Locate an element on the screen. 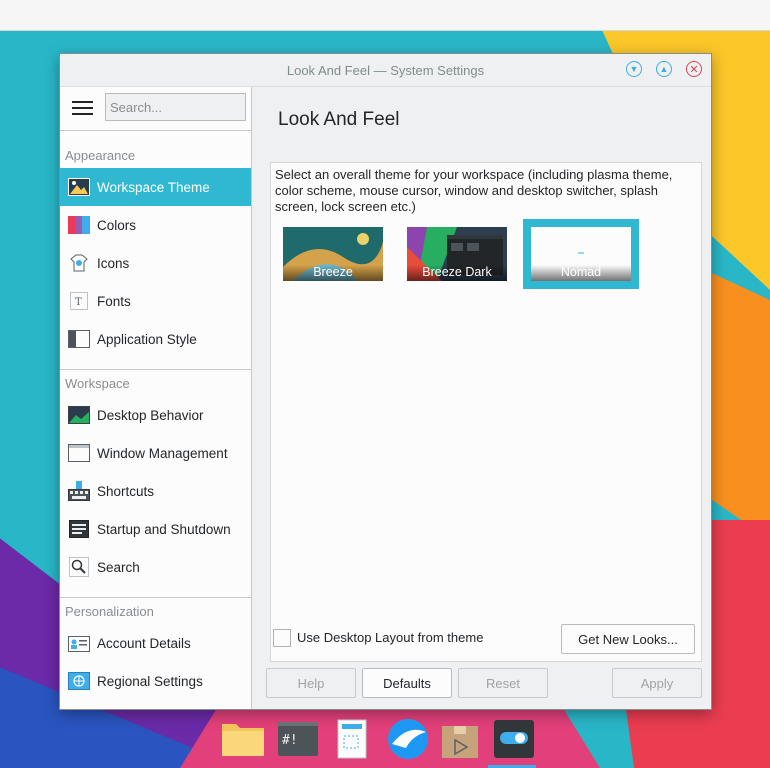 The height and width of the screenshot is (768, 770). application-style-icon is located at coordinates (79, 339).